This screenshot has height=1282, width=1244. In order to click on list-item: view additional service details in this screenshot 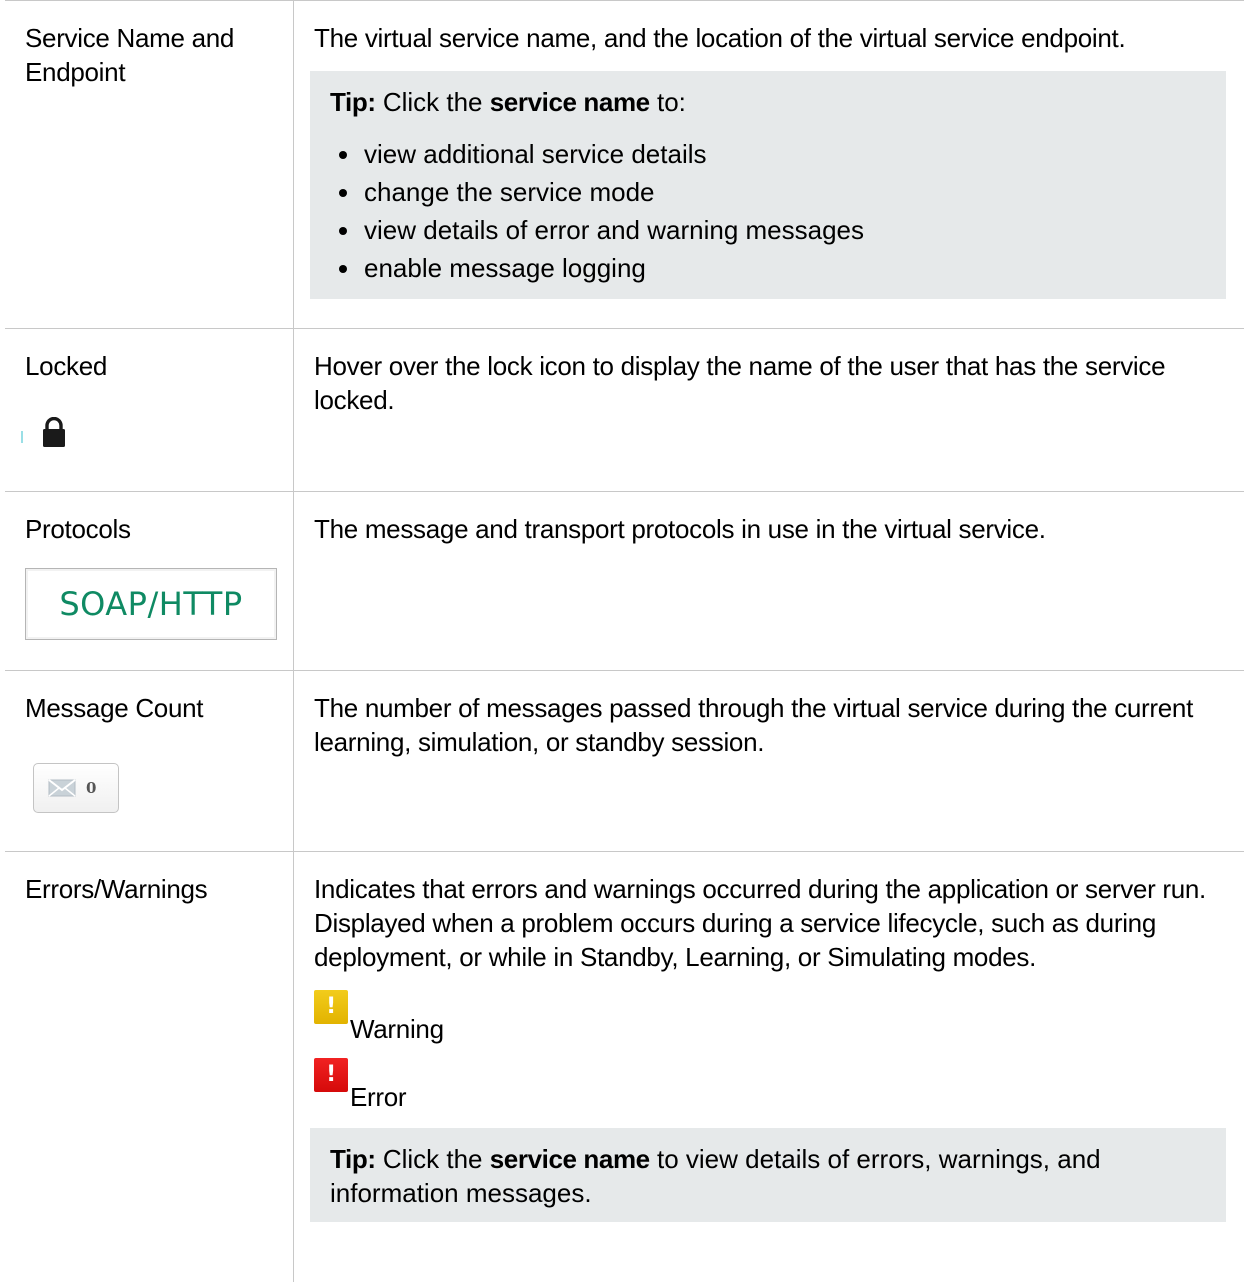, I will do `click(784, 154)`.